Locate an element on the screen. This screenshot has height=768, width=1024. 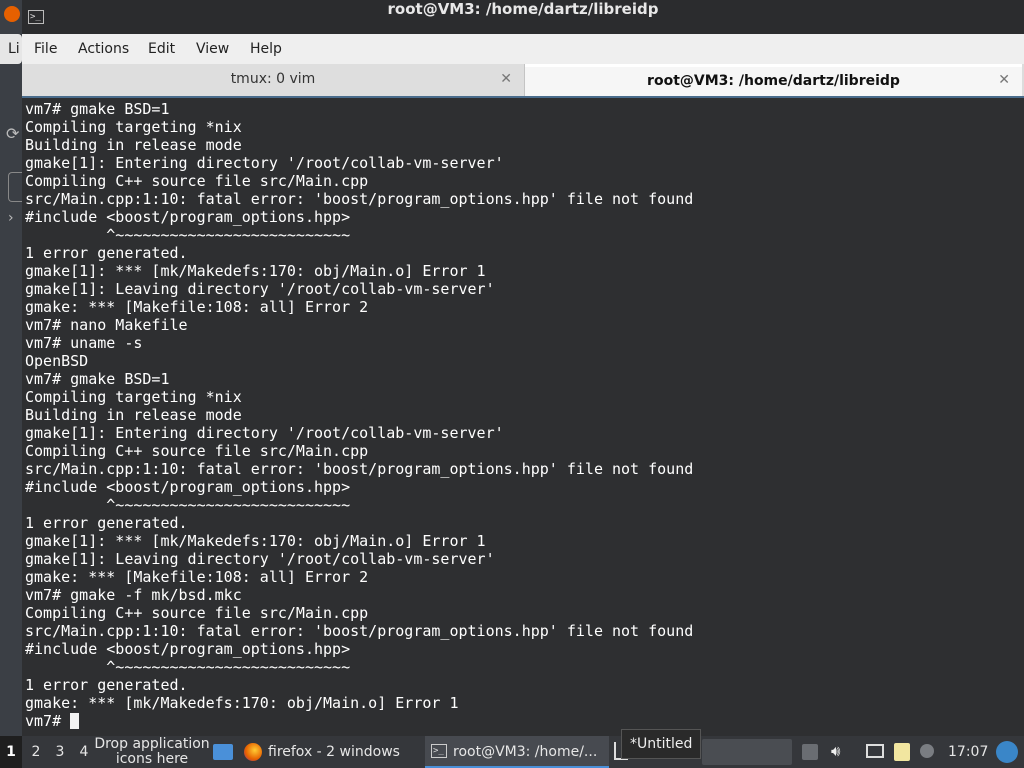
menu-file: File is located at coordinates (45, 49).